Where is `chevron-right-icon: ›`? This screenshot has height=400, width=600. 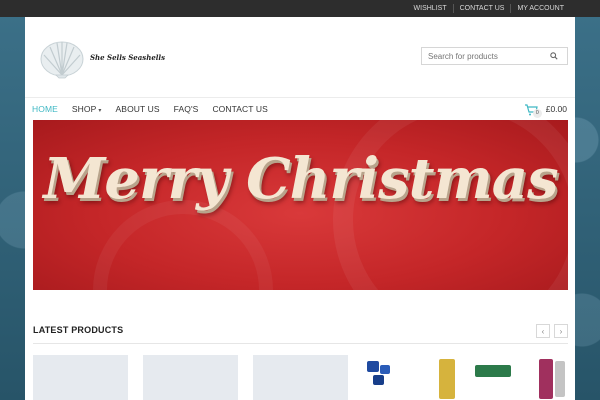
chevron-right-icon: › is located at coordinates (561, 331).